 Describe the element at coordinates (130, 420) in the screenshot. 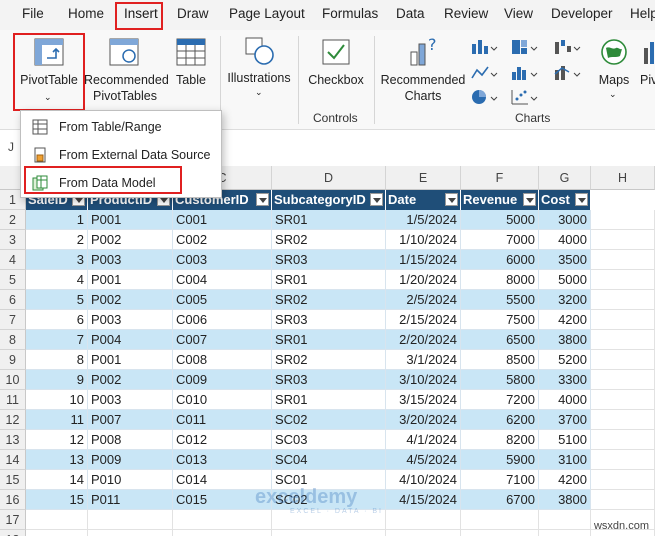

I see `table-cell: P007` at that location.